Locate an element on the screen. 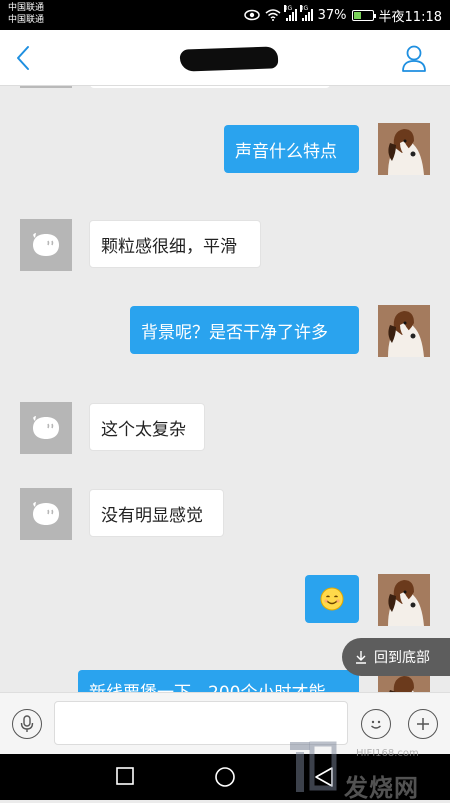 This screenshot has height=803, width=450. carrier-2: 中国联通 is located at coordinates (26, 20).